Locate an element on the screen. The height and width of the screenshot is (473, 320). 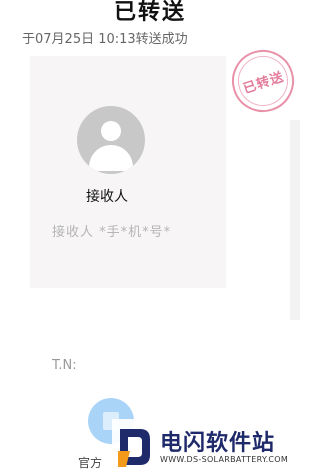
side-divider is located at coordinates (295, 220).